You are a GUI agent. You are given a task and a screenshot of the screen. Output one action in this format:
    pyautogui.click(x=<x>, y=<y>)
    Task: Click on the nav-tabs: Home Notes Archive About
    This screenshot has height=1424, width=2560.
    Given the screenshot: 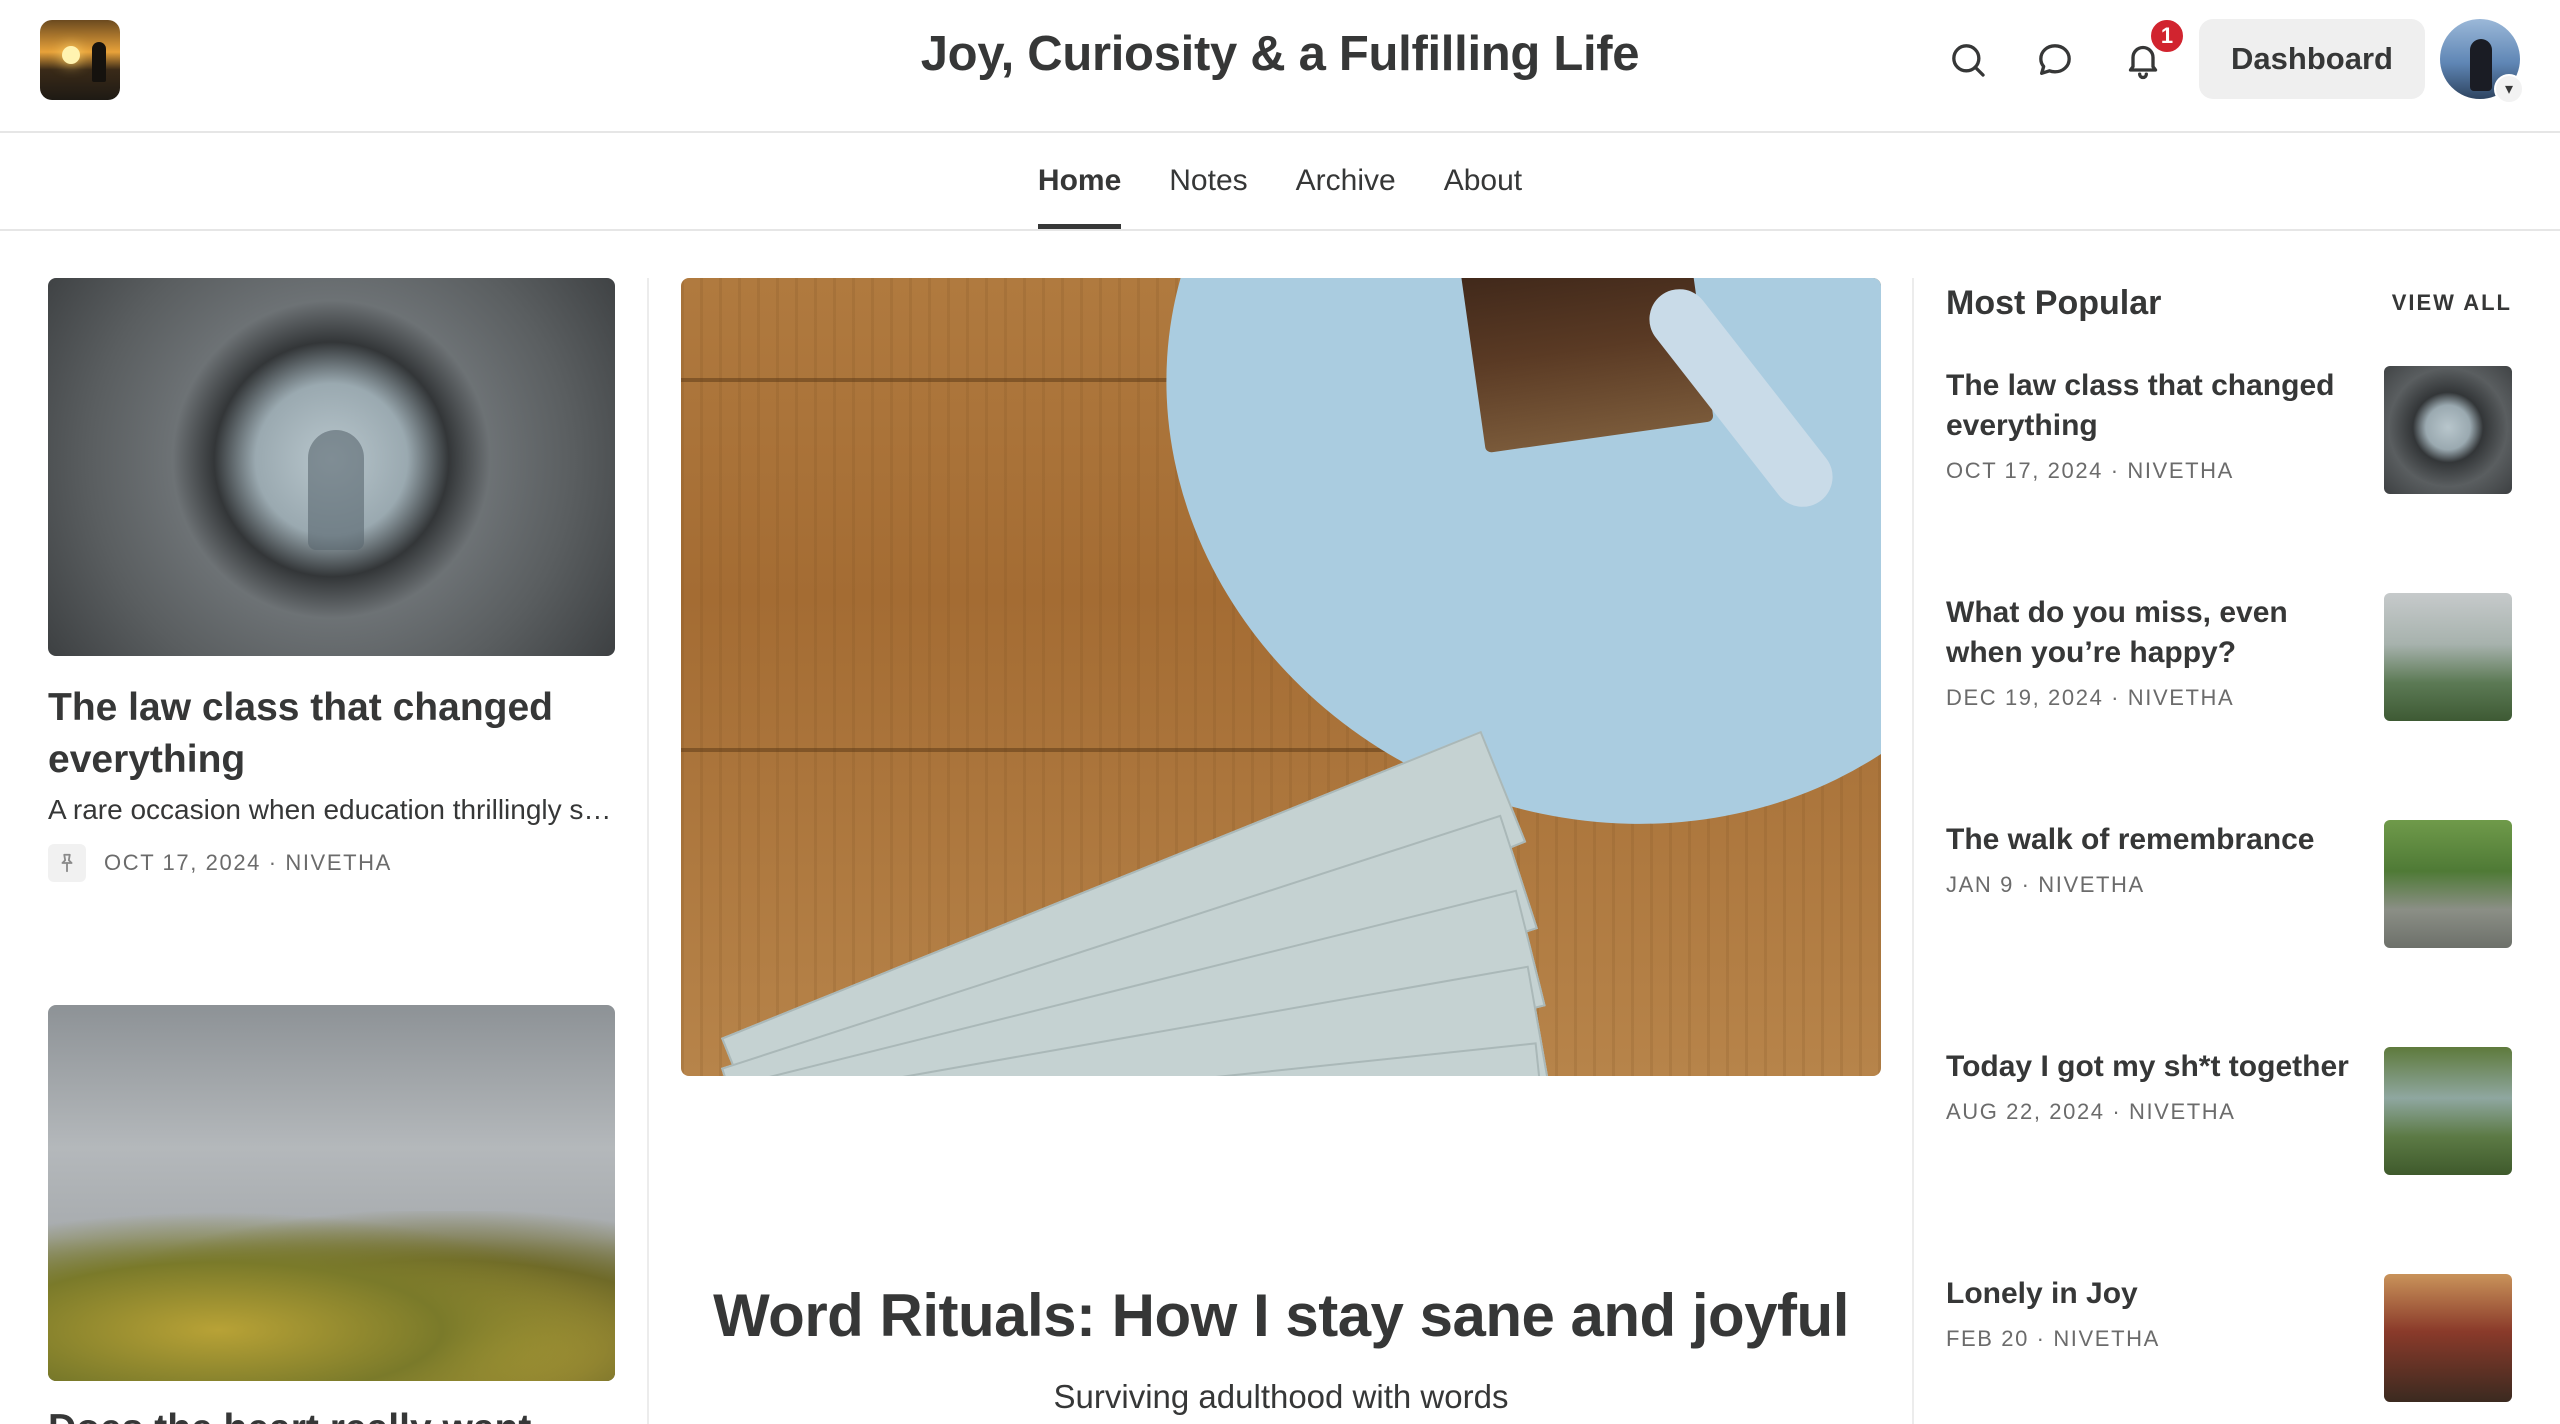 What is the action you would take?
    pyautogui.click(x=1280, y=181)
    